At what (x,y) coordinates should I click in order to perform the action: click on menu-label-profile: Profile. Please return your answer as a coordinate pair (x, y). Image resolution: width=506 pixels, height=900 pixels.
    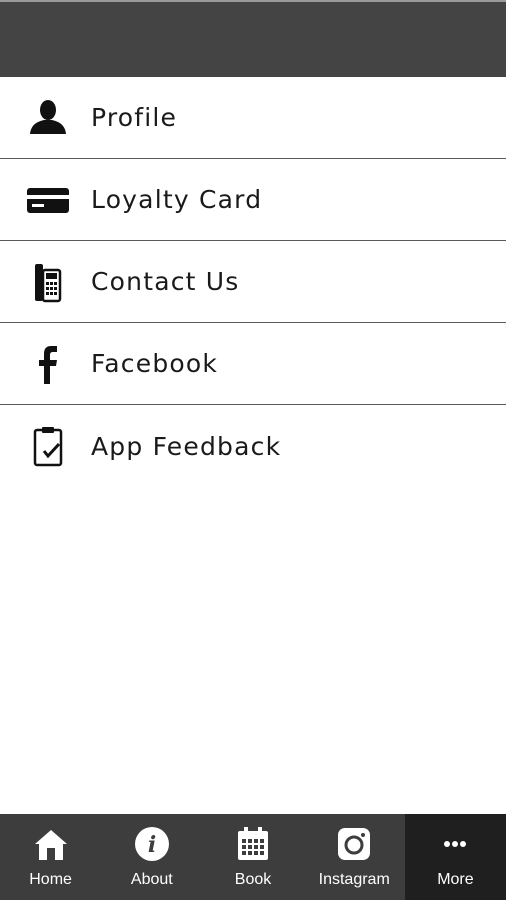
    Looking at the image, I should click on (134, 117).